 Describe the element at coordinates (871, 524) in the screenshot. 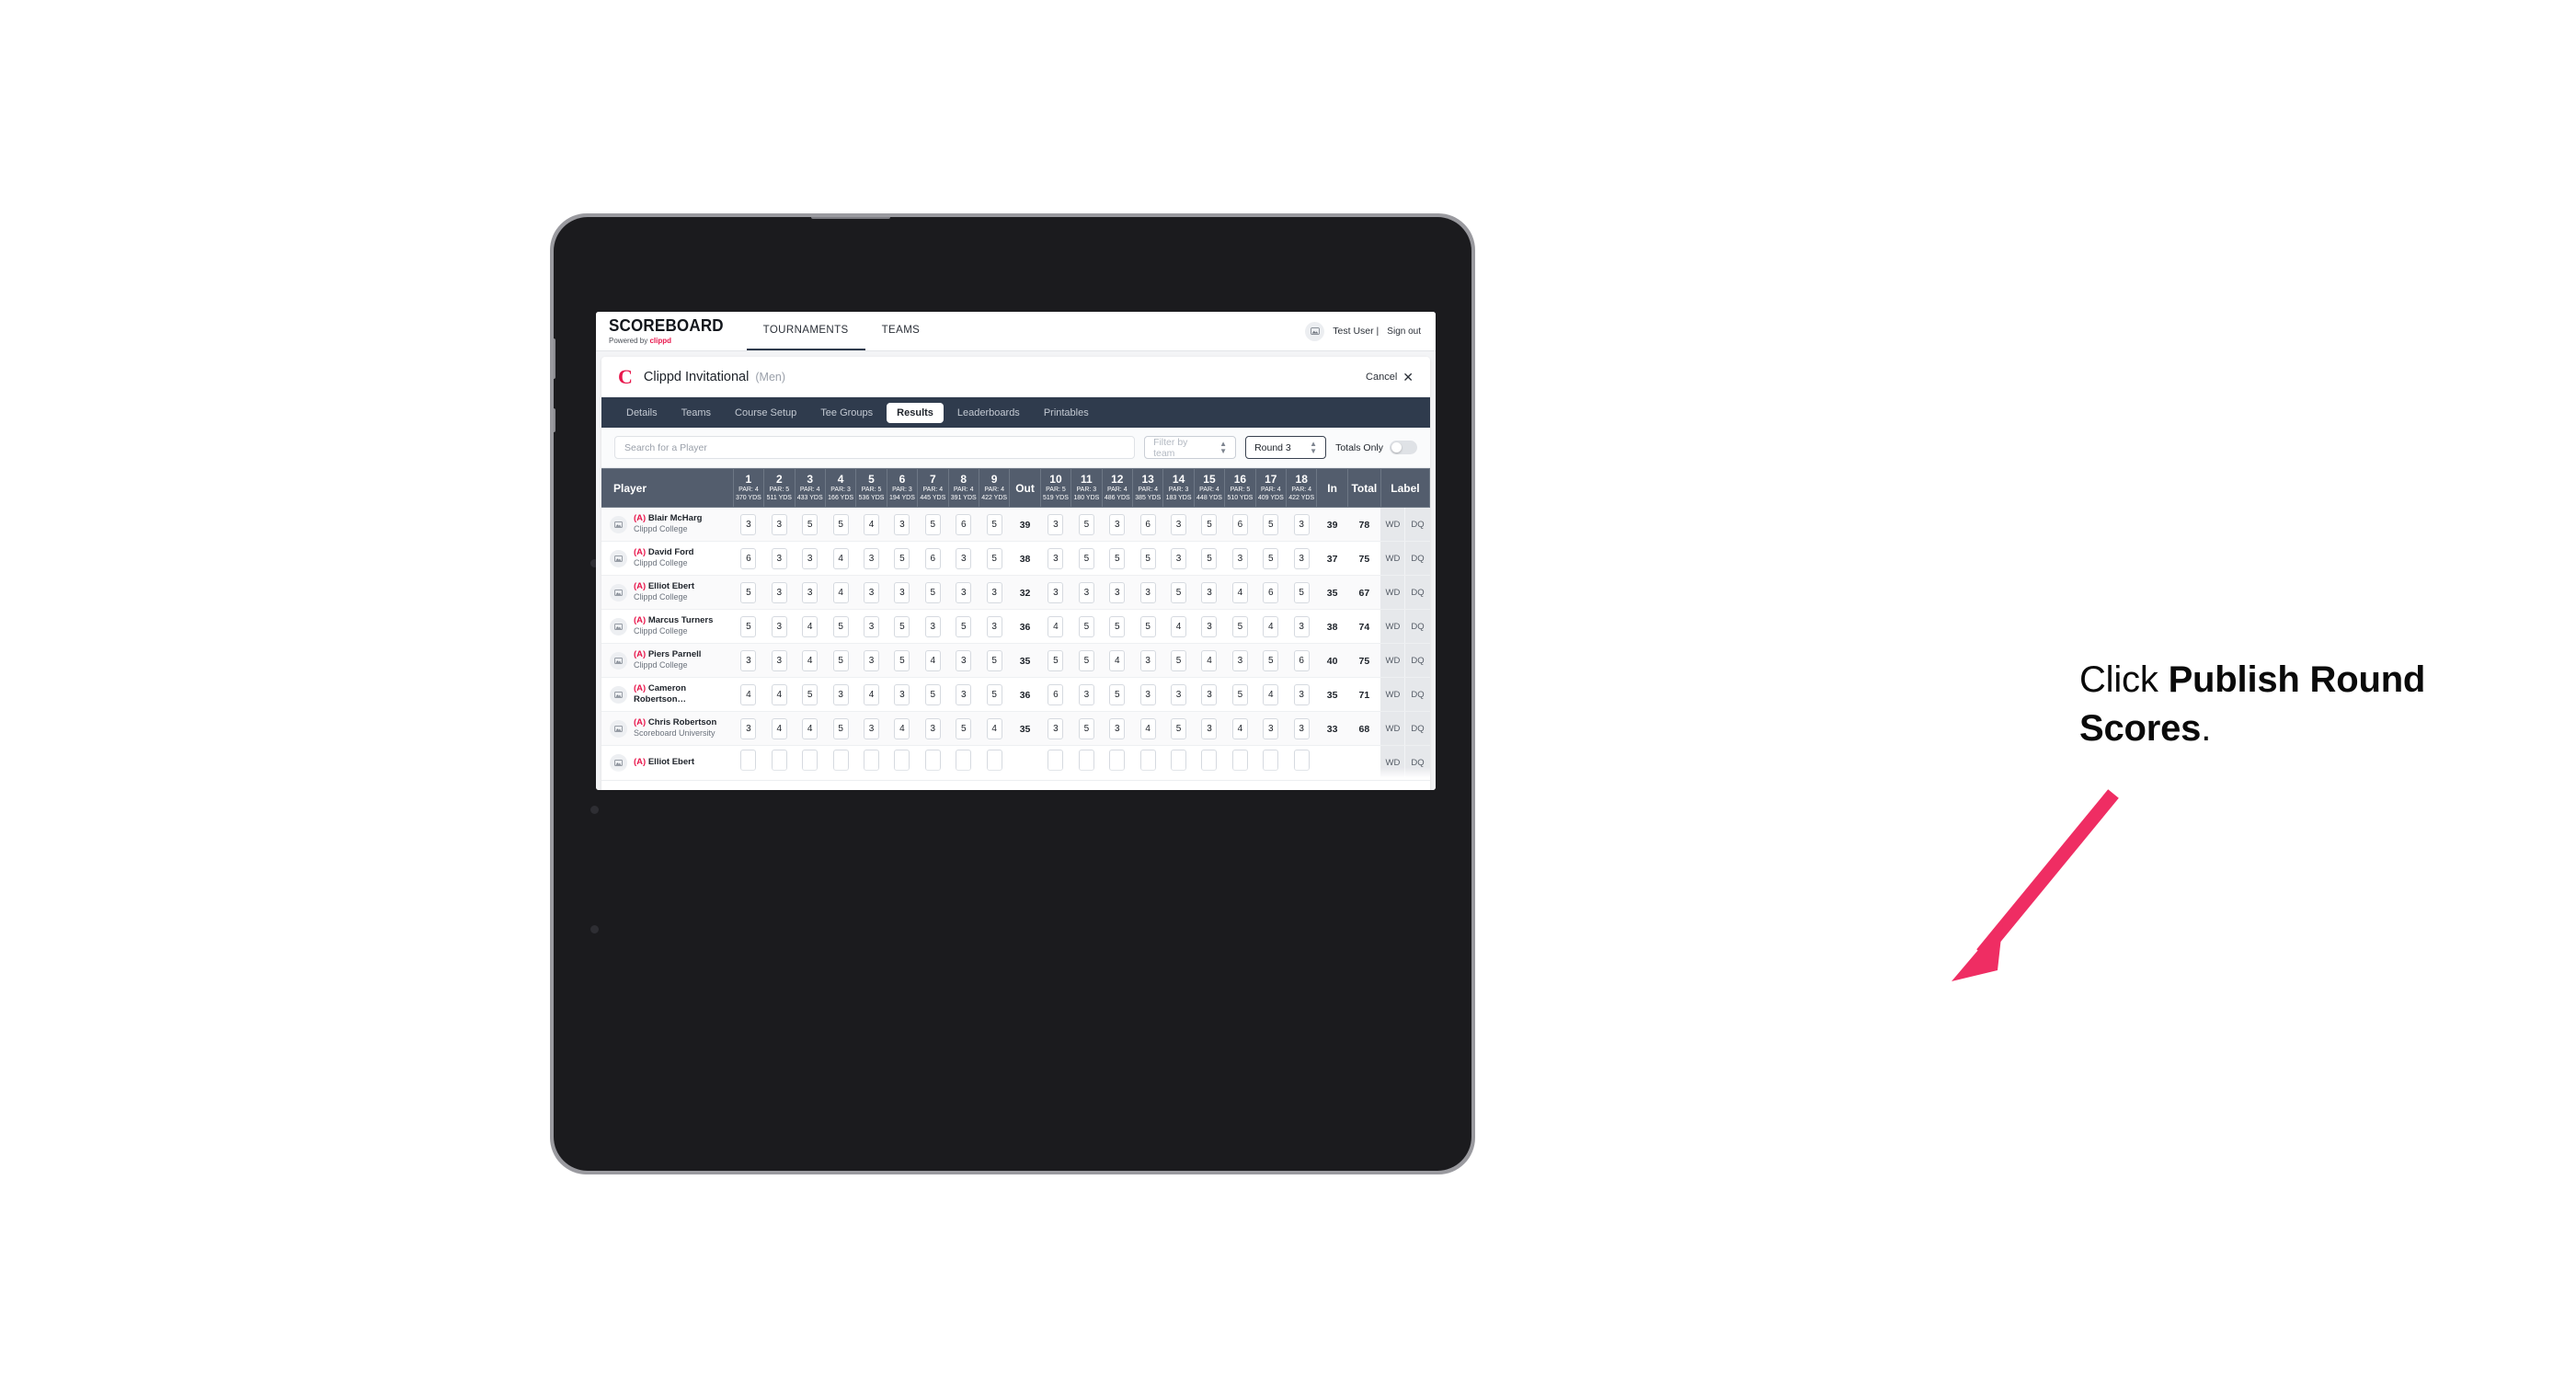

I see `score-cell-front-5: 4` at that location.